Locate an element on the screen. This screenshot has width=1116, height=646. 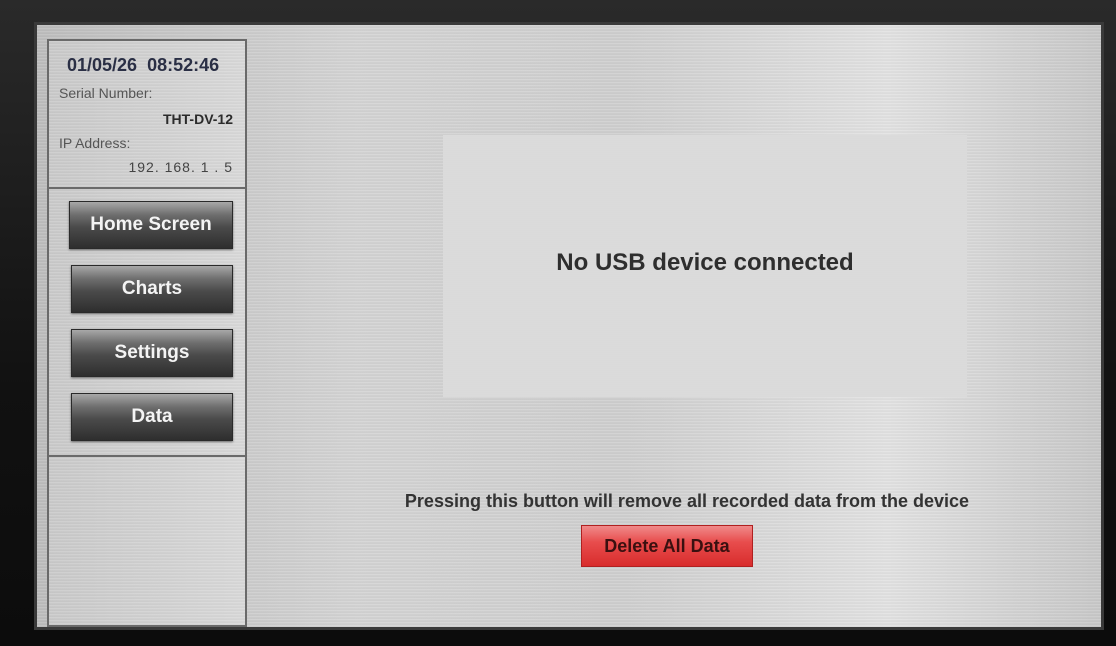
ip-address-value: 192. 168. 1 . 5 is located at coordinates (180, 167).